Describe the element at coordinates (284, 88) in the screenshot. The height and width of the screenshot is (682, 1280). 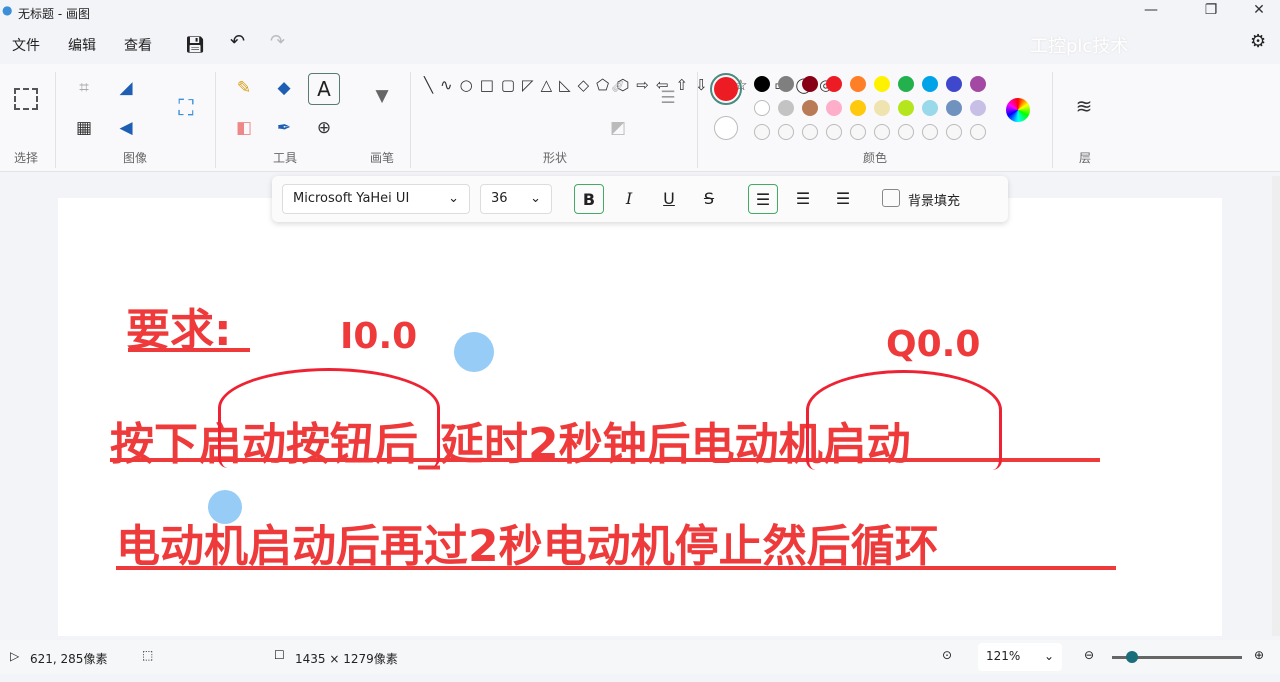
I see `fill-bucket-icon: ◆` at that location.